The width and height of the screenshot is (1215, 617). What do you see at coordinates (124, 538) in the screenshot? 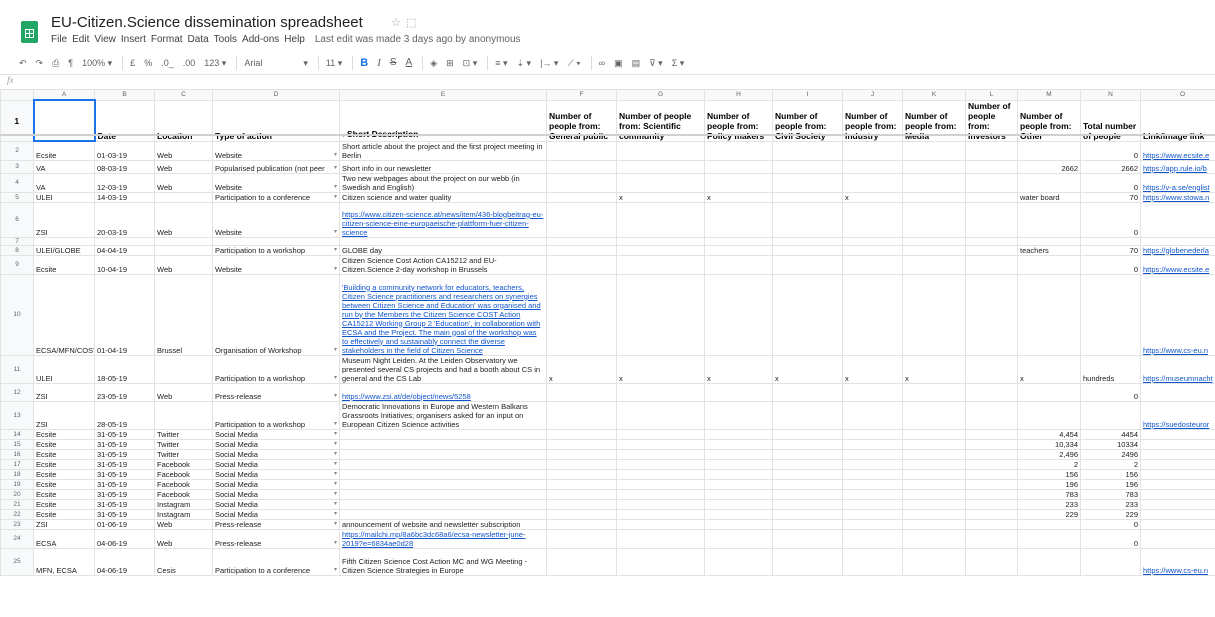
I see `cell-date: 04-06-19` at bounding box center [124, 538].